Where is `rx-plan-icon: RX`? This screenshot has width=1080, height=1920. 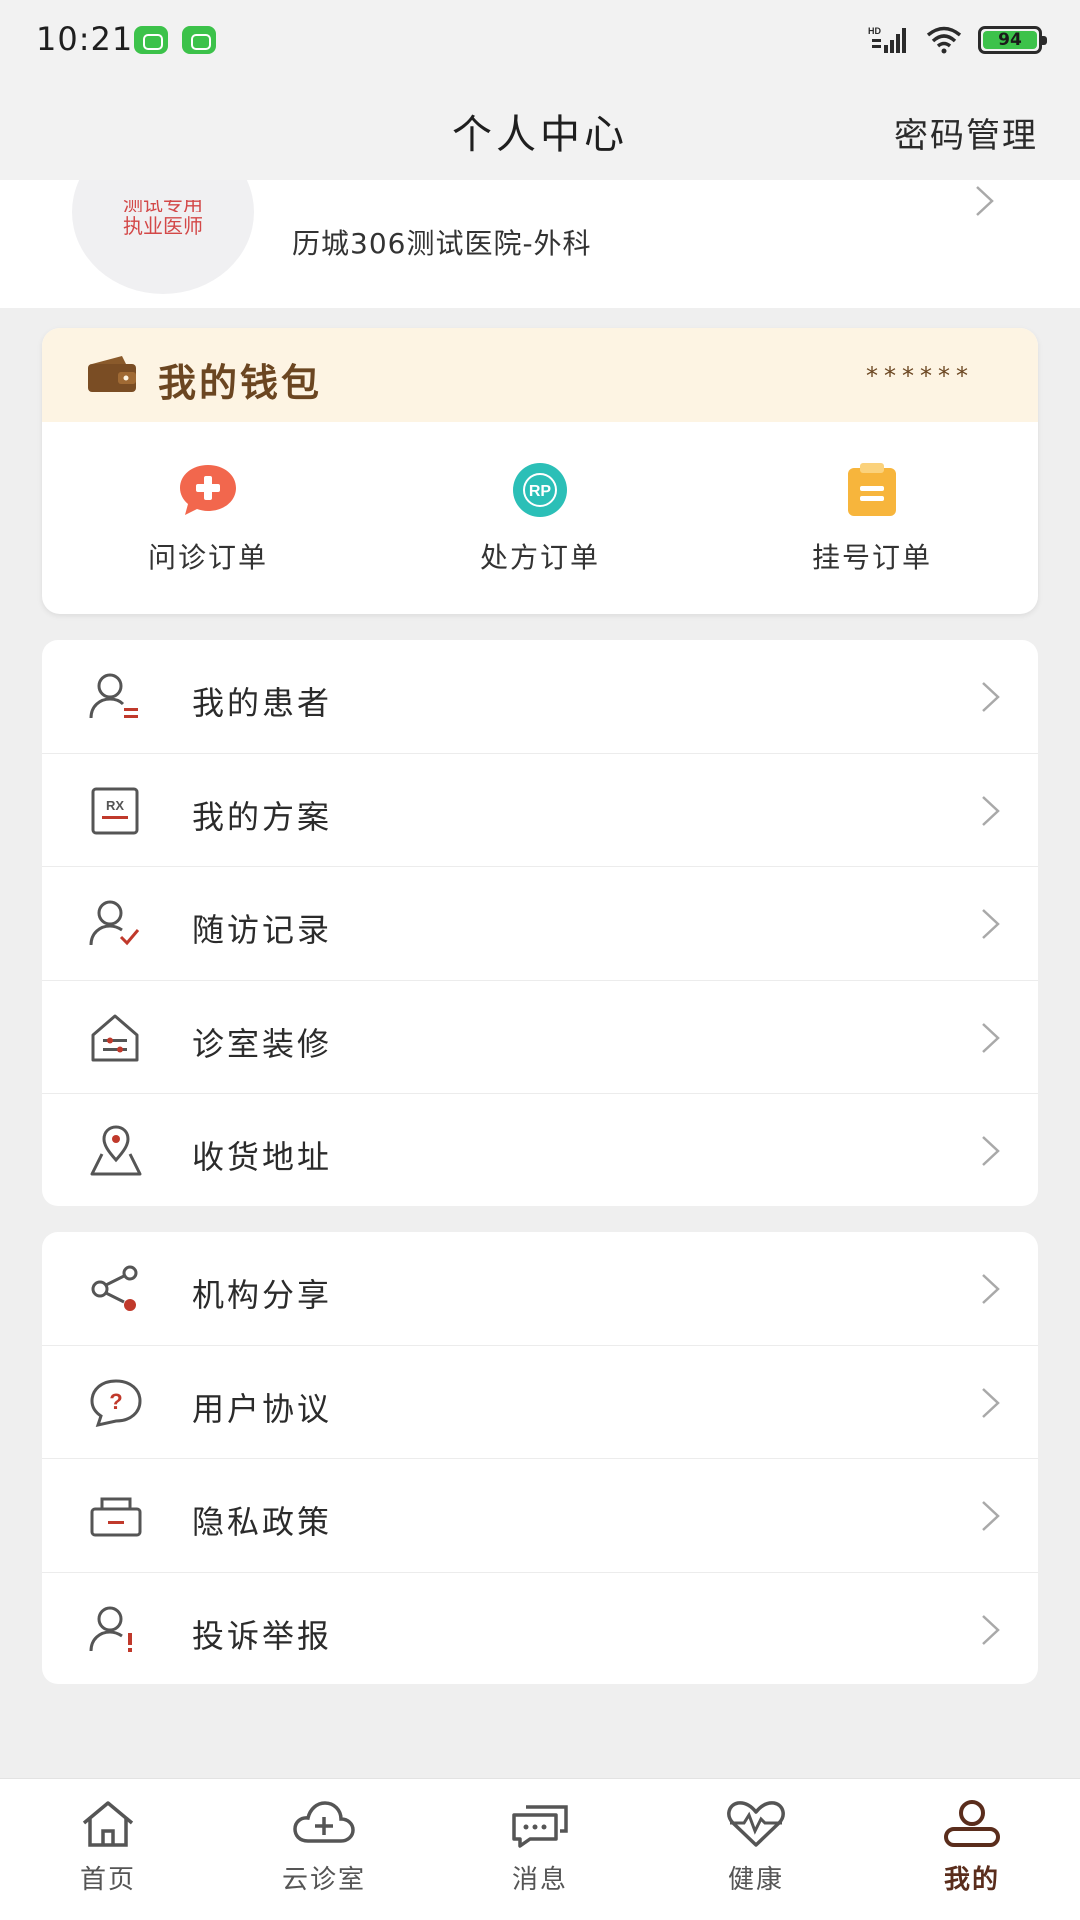
rx-plan-icon: RX is located at coordinates (115, 810).